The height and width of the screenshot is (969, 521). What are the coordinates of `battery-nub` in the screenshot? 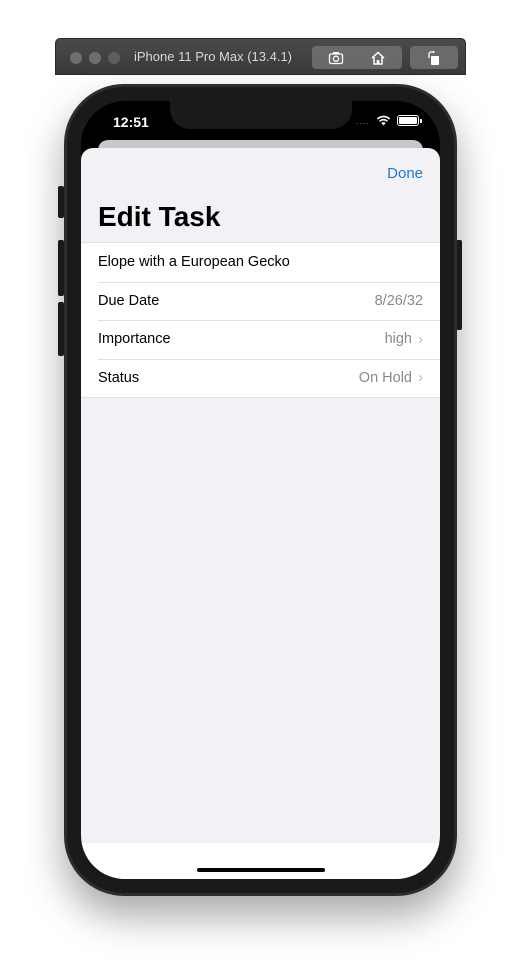 It's located at (421, 120).